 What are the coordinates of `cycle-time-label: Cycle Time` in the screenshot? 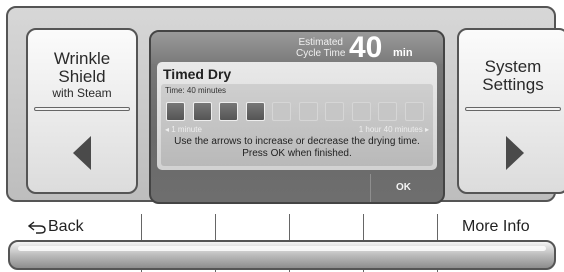 It's located at (321, 53).